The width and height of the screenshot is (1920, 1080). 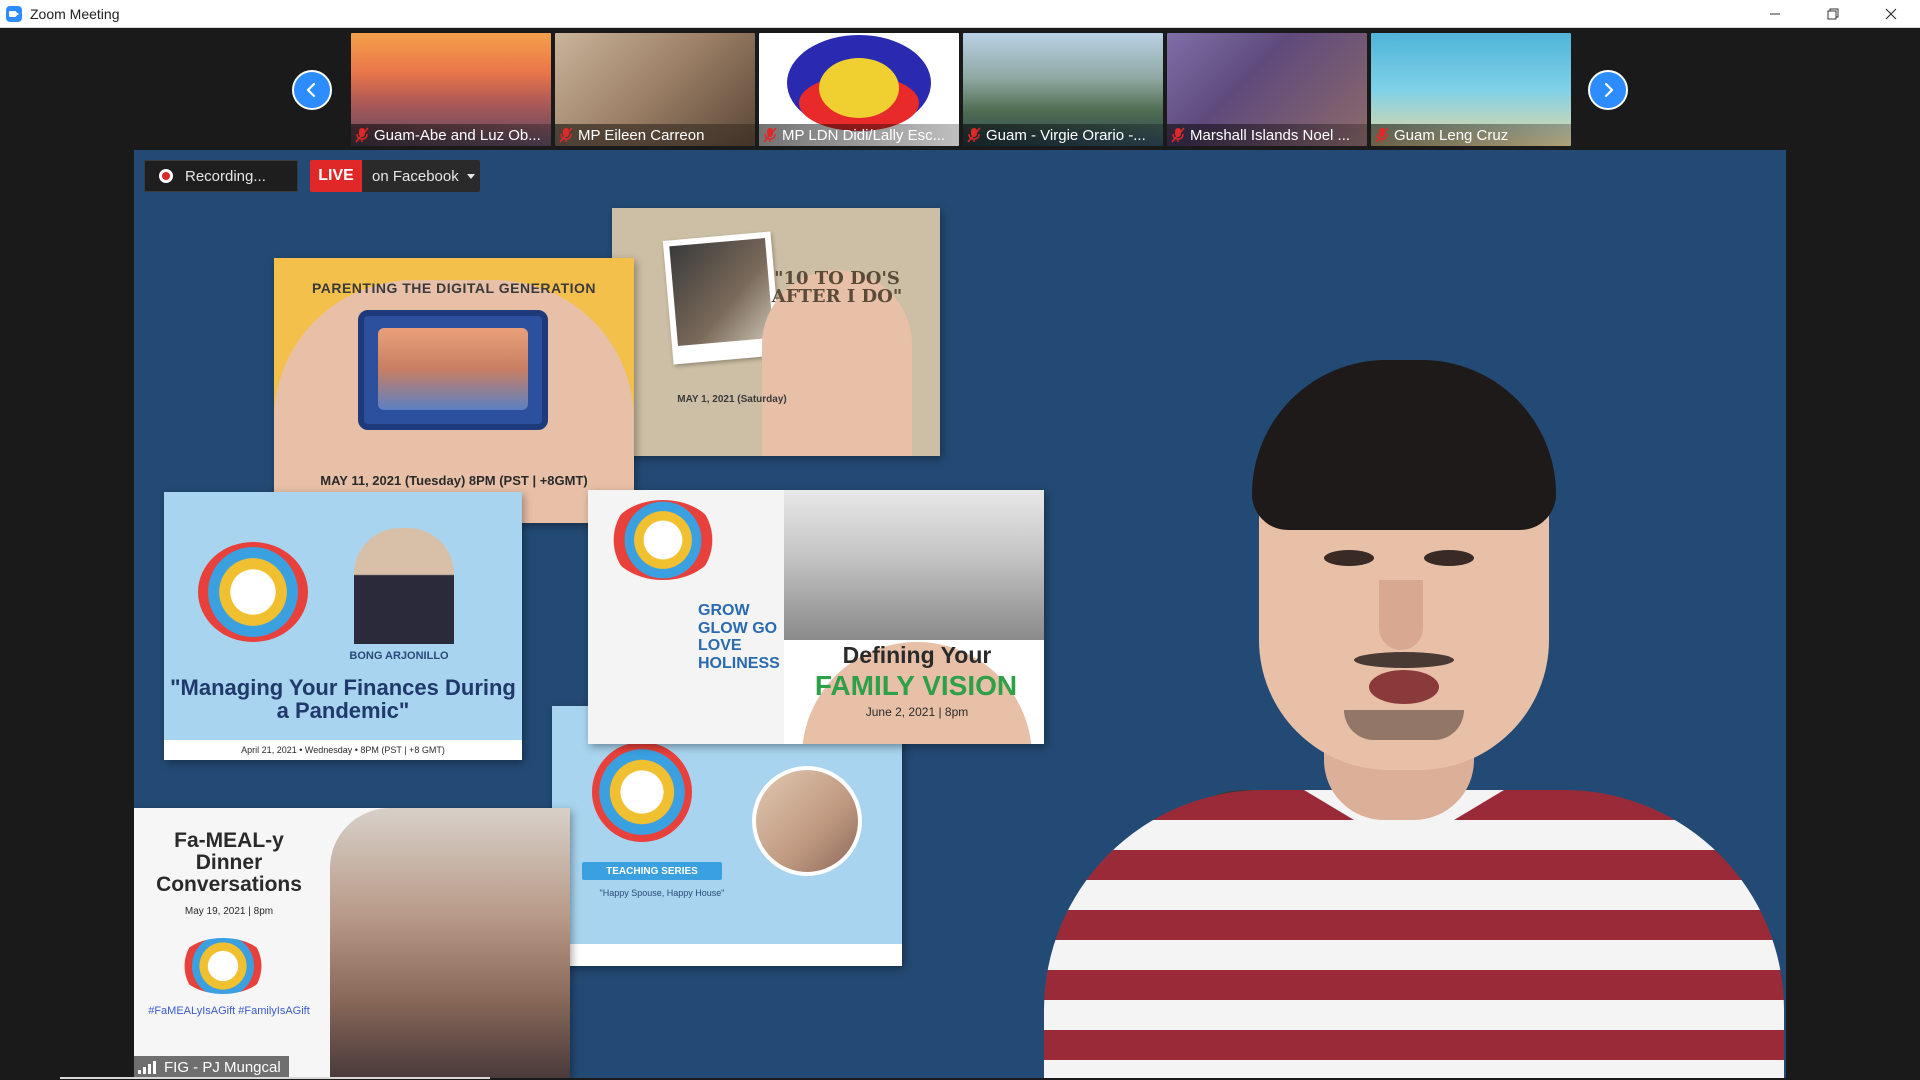 I want to click on participant-label: MP Eileen Carreon, so click(x=655, y=135).